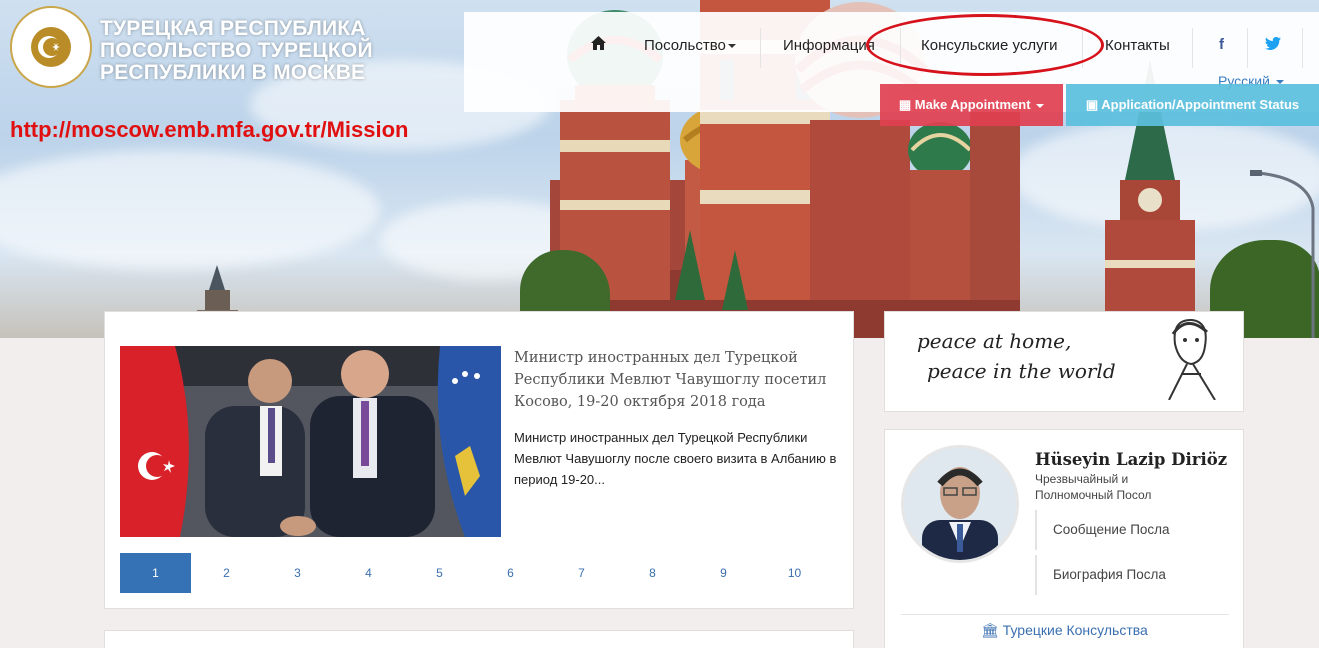 The height and width of the screenshot is (648, 1319). What do you see at coordinates (1100, 575) in the screenshot?
I see `ambassador-biography-link: Биография Посла` at bounding box center [1100, 575].